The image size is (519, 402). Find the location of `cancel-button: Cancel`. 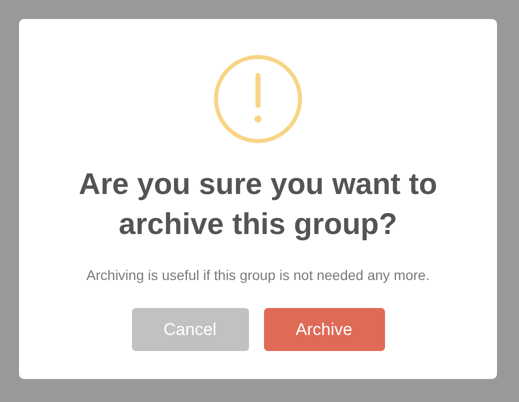

cancel-button: Cancel is located at coordinates (190, 329).